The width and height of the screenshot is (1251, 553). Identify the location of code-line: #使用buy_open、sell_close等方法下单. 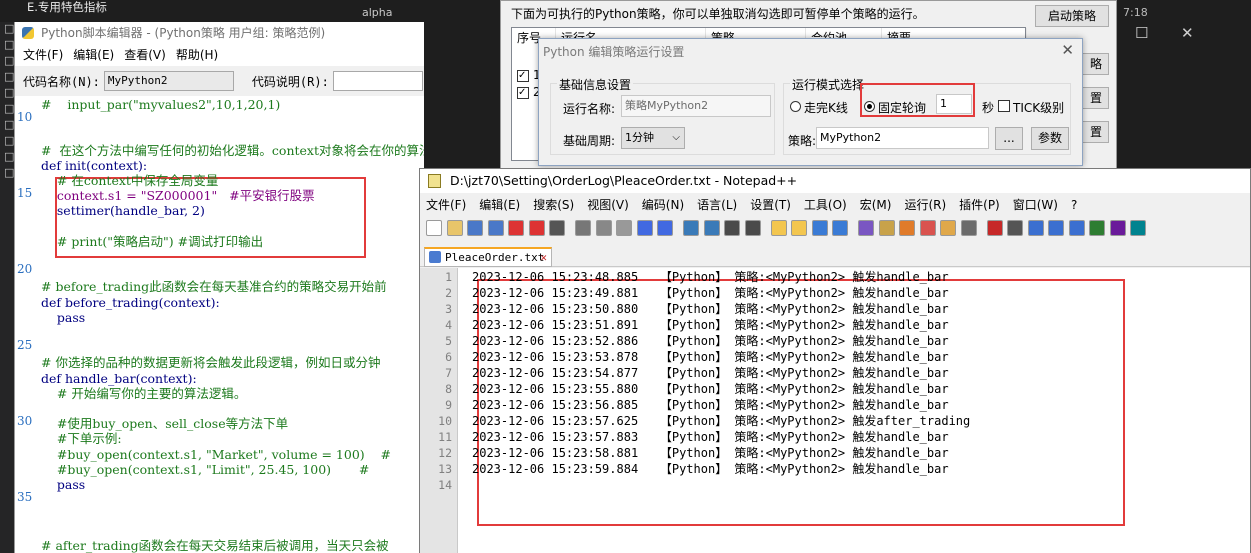
(165, 424).